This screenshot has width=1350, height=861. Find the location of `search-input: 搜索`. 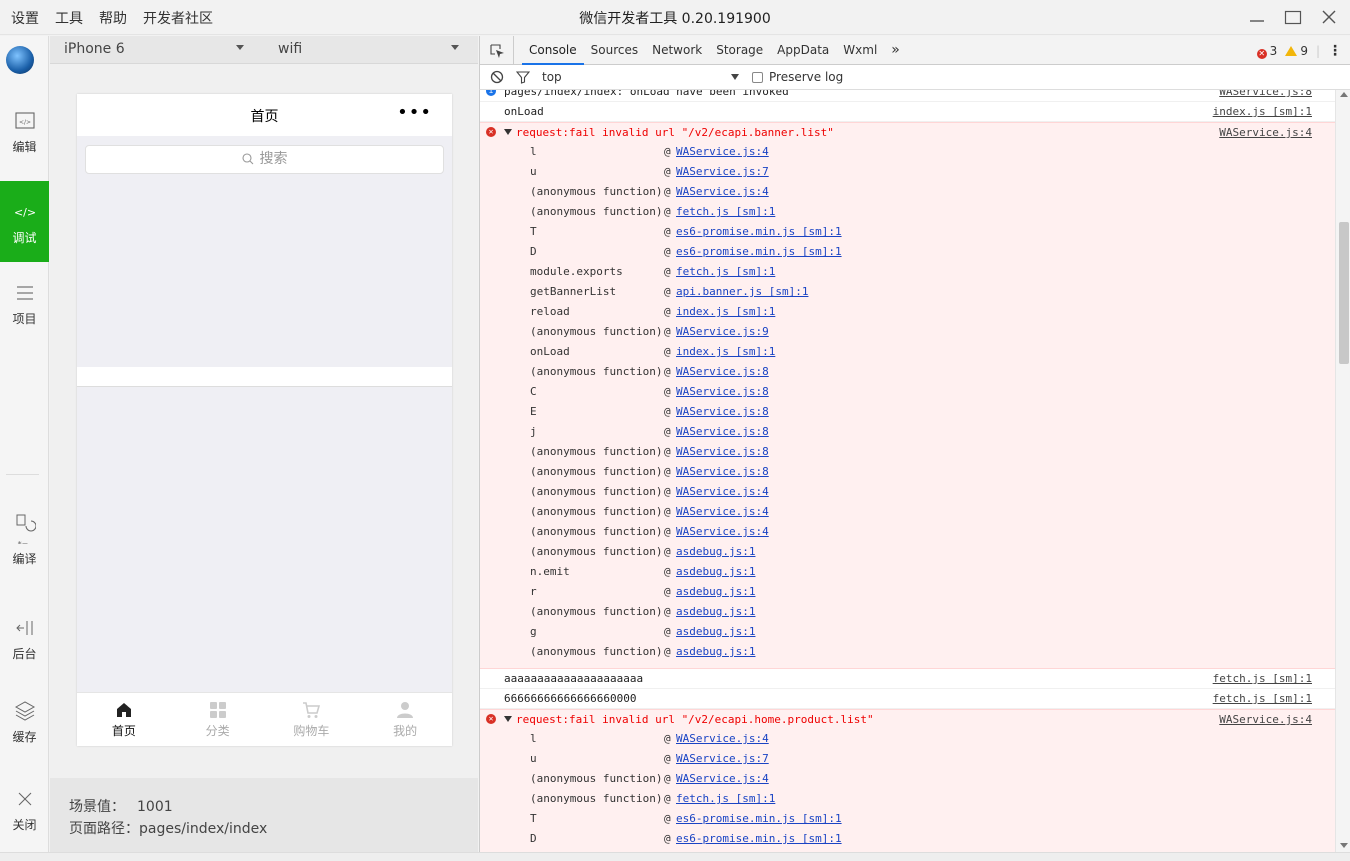

search-input: 搜索 is located at coordinates (264, 159).